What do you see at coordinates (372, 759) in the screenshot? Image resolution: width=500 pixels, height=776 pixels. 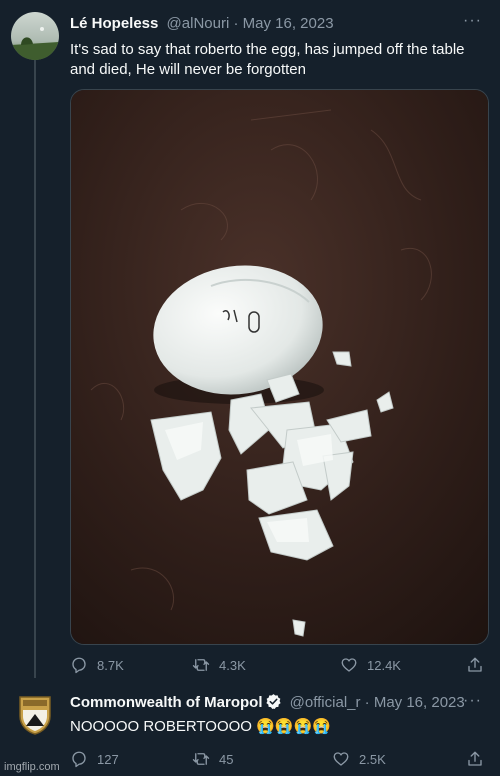 I see `like-count: 2.5K` at bounding box center [372, 759].